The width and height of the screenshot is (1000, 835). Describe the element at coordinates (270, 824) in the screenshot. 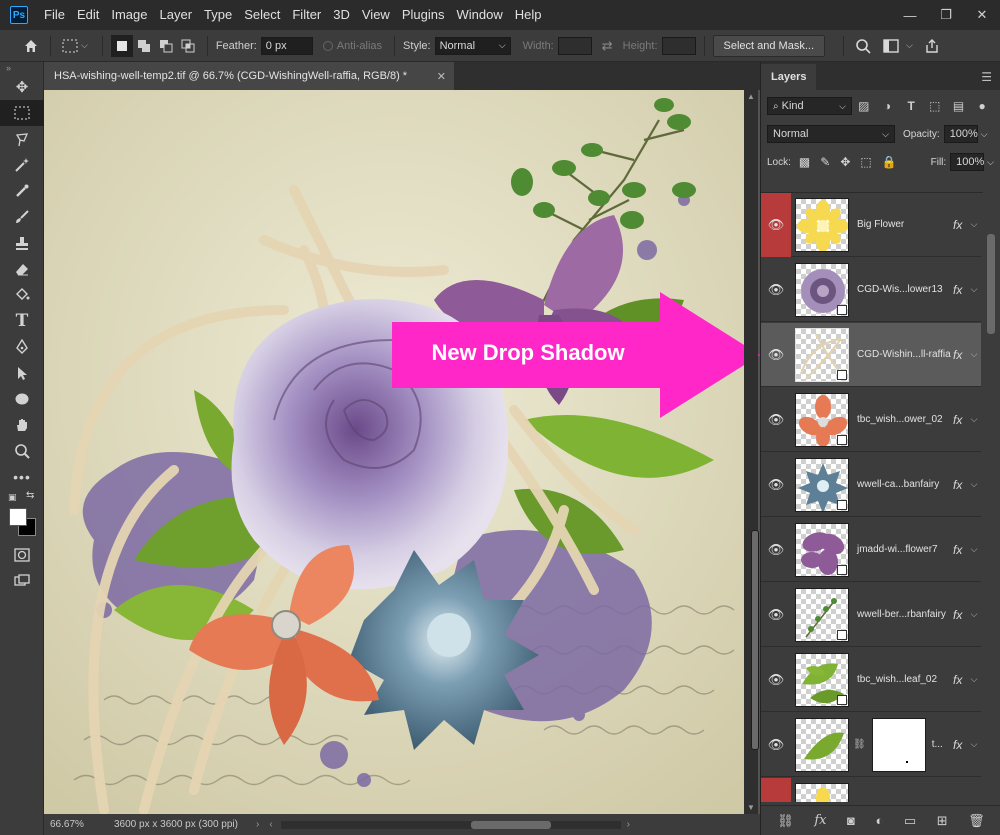

I see `hscroll-left-icon: ‹` at that location.